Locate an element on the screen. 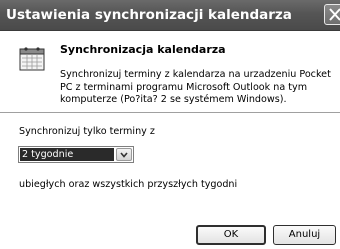 The image size is (340, 249). sync-period-label: Synchronizuj tylko terminy z is located at coordinates (87, 131).